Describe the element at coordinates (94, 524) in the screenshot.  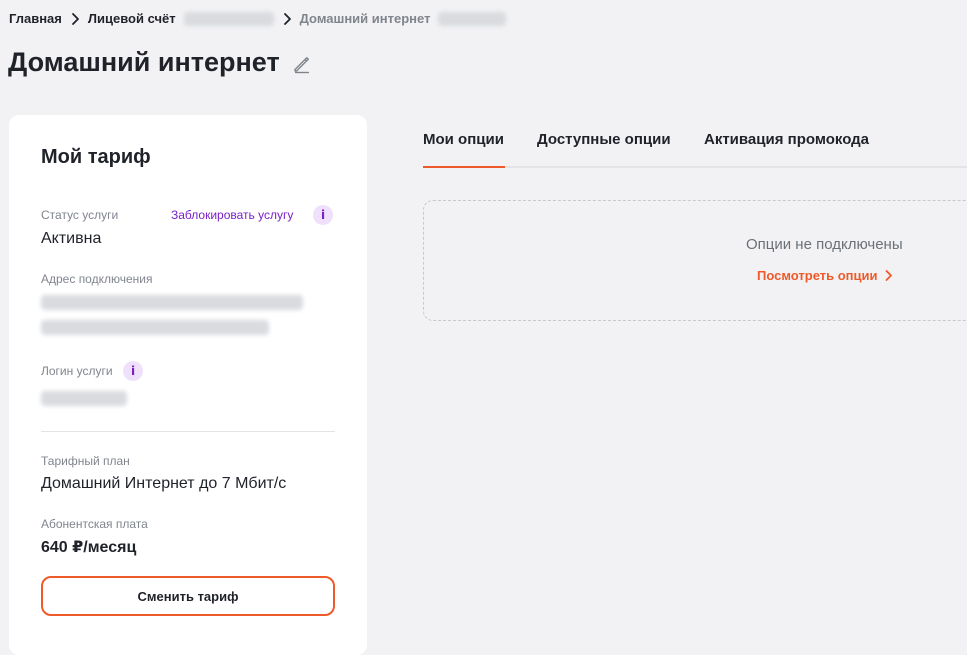
I see `fee-label: Абонентская плата` at that location.